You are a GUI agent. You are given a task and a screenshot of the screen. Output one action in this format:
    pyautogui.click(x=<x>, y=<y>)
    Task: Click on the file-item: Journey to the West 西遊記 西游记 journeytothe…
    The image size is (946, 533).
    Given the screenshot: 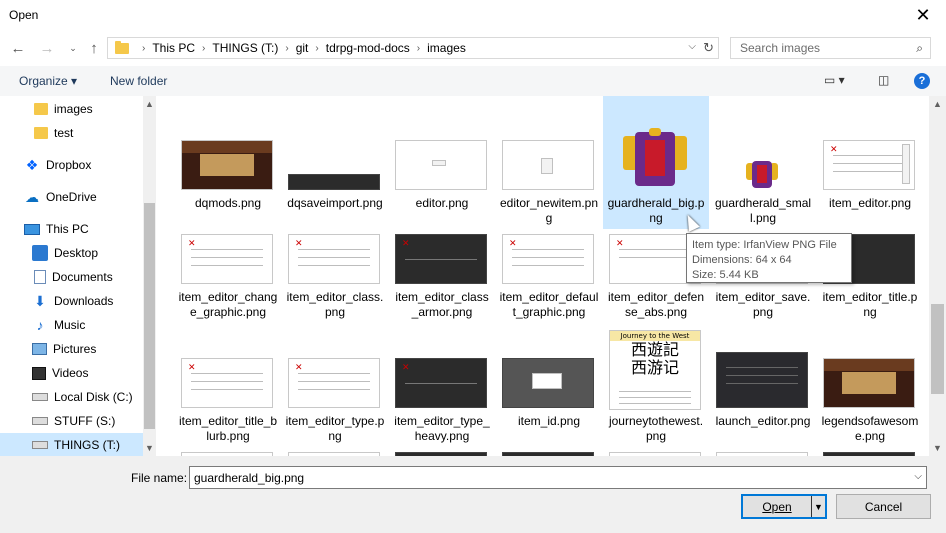 What is the action you would take?
    pyautogui.click(x=656, y=392)
    